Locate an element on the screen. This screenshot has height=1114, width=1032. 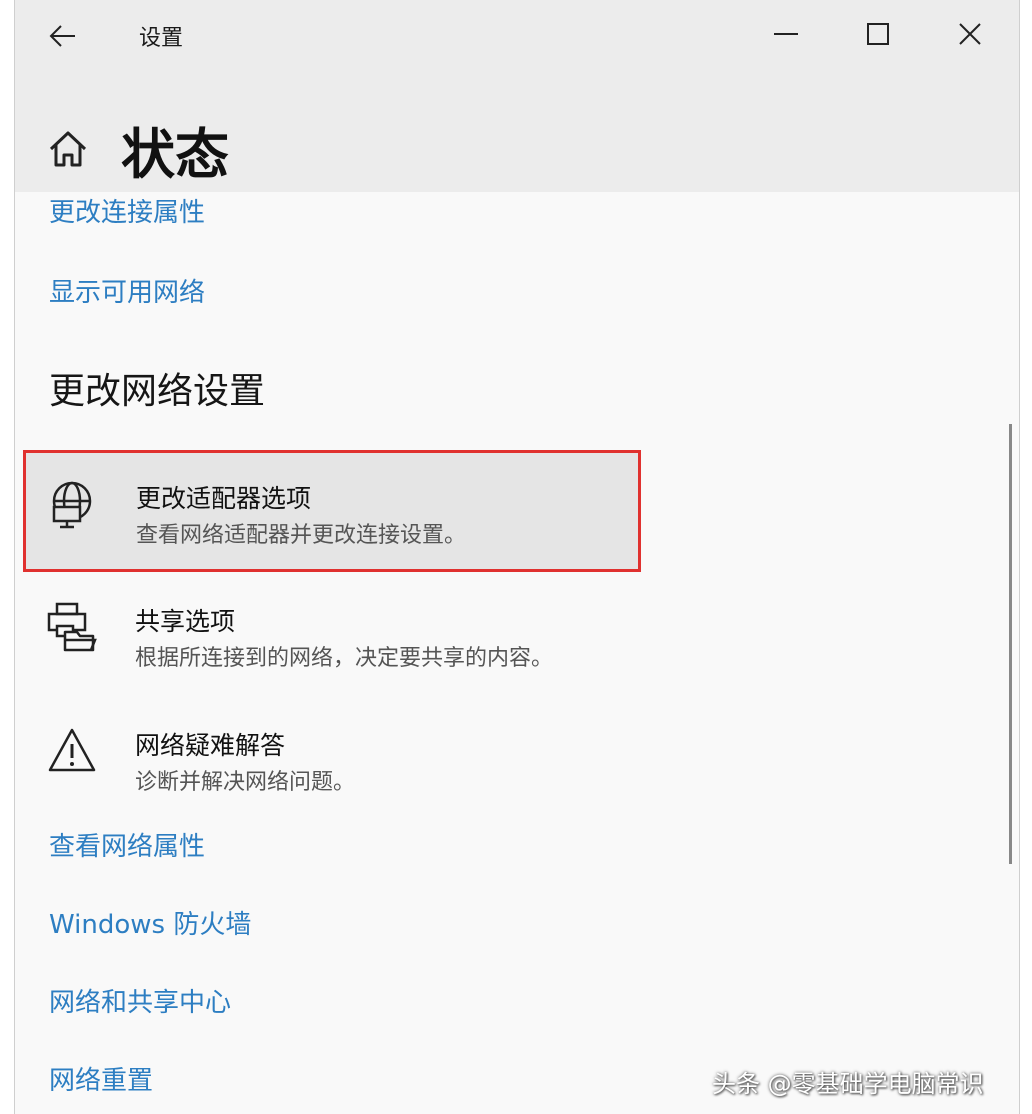
section-heading: 更改网络设置 is located at coordinates (157, 391).